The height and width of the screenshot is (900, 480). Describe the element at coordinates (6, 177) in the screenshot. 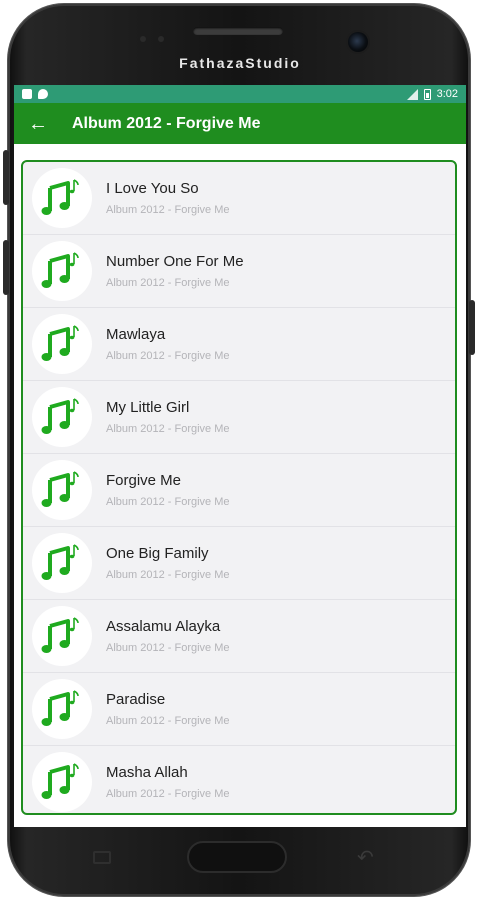

I see `volume-button` at that location.